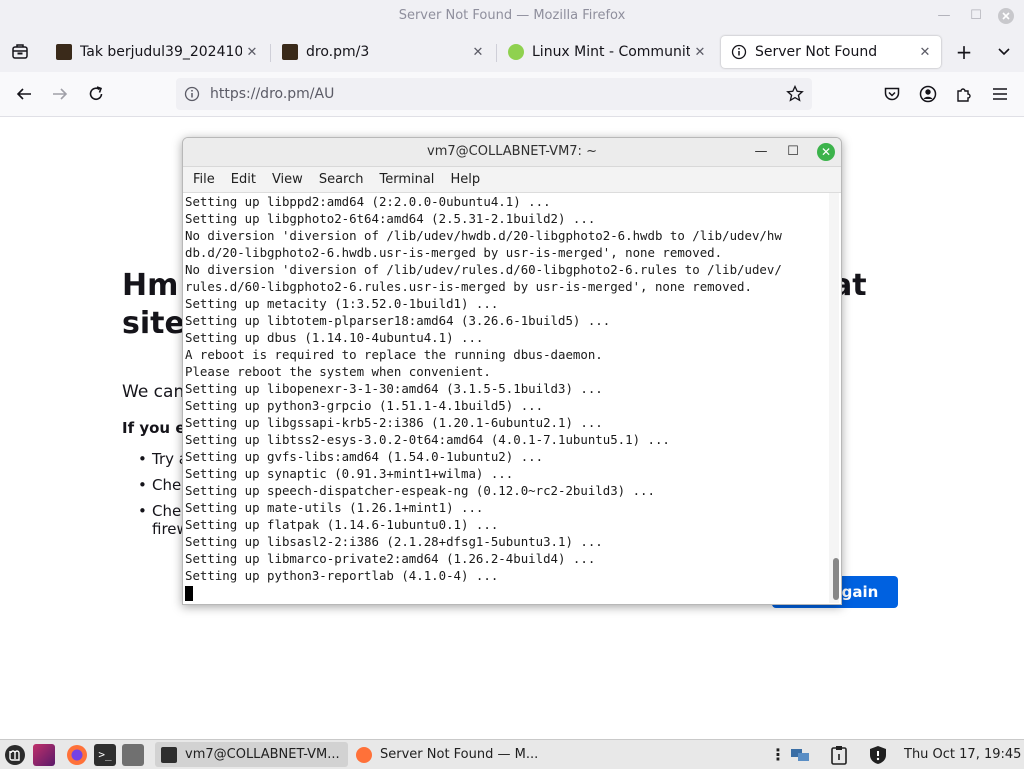  Describe the element at coordinates (290, 52) in the screenshot. I see `image-file-icon` at that location.